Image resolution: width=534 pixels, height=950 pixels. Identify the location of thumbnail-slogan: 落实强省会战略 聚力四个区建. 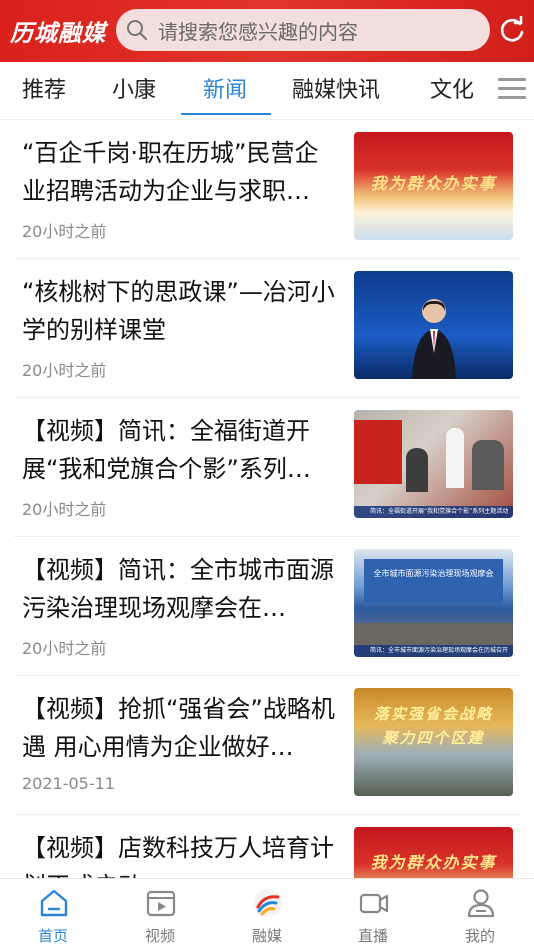
(433, 726).